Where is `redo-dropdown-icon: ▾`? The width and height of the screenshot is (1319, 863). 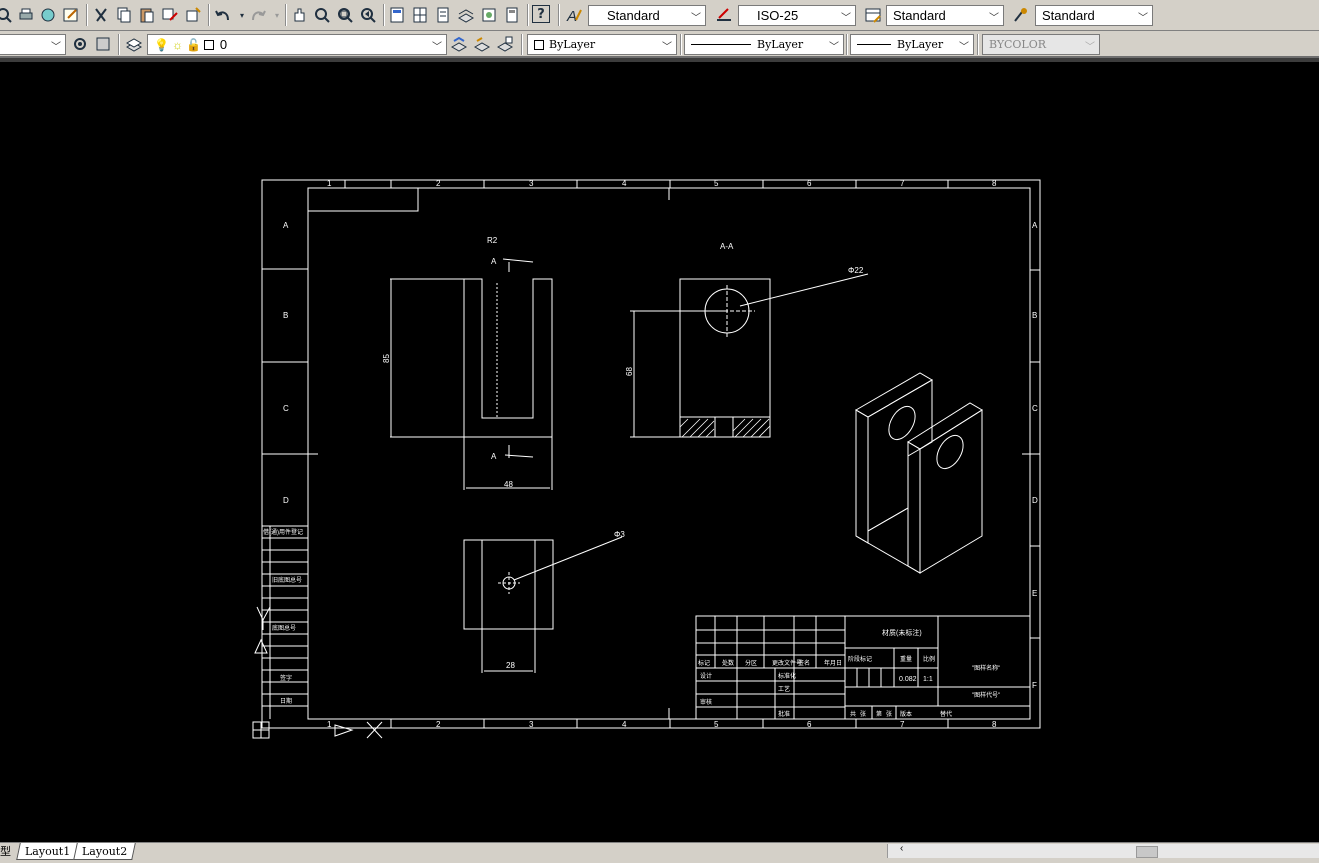 redo-dropdown-icon: ▾ is located at coordinates (277, 15).